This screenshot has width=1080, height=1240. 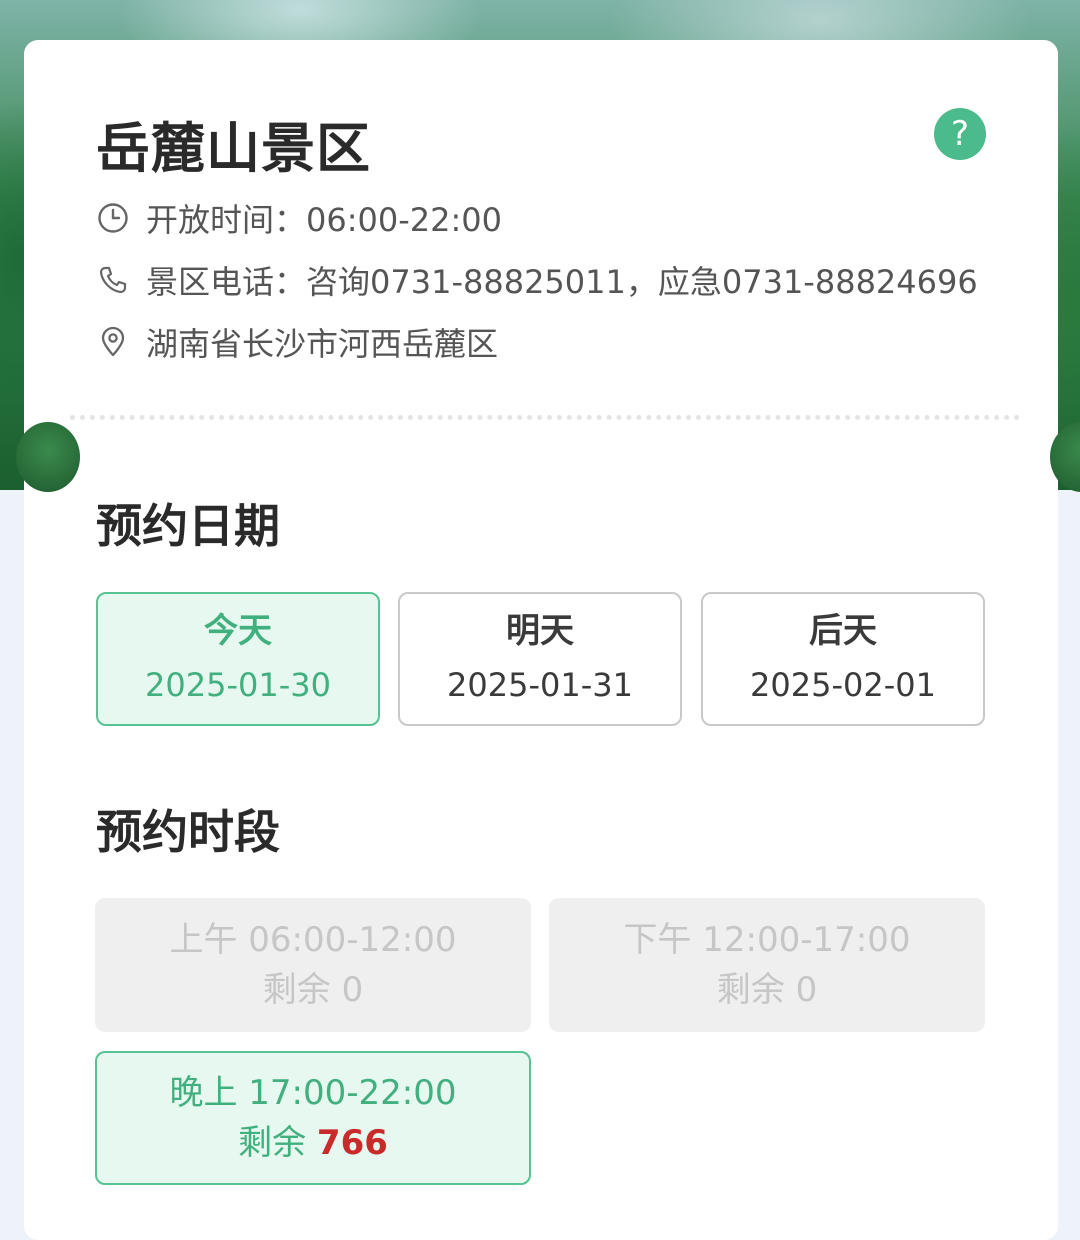 What do you see at coordinates (843, 631) in the screenshot?
I see `date-option-day: 后天` at bounding box center [843, 631].